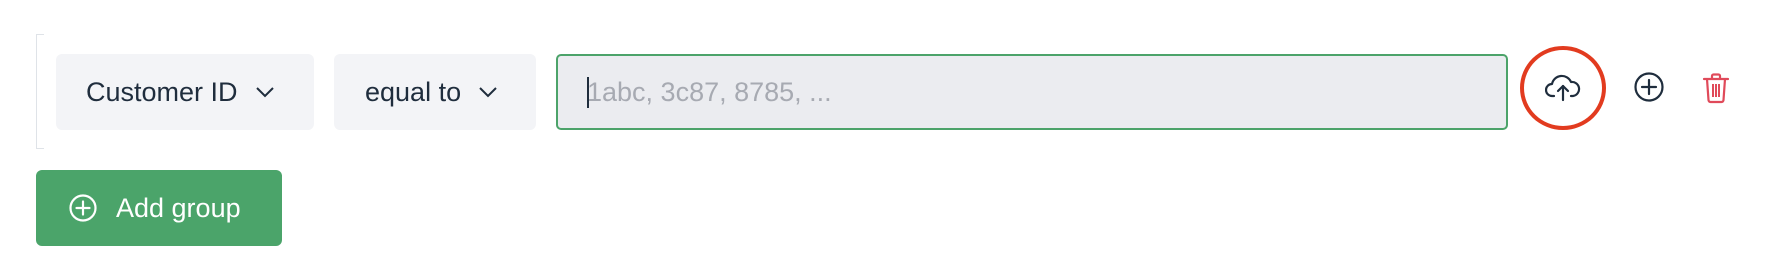  I want to click on delete-condition-button, so click(1716, 88).